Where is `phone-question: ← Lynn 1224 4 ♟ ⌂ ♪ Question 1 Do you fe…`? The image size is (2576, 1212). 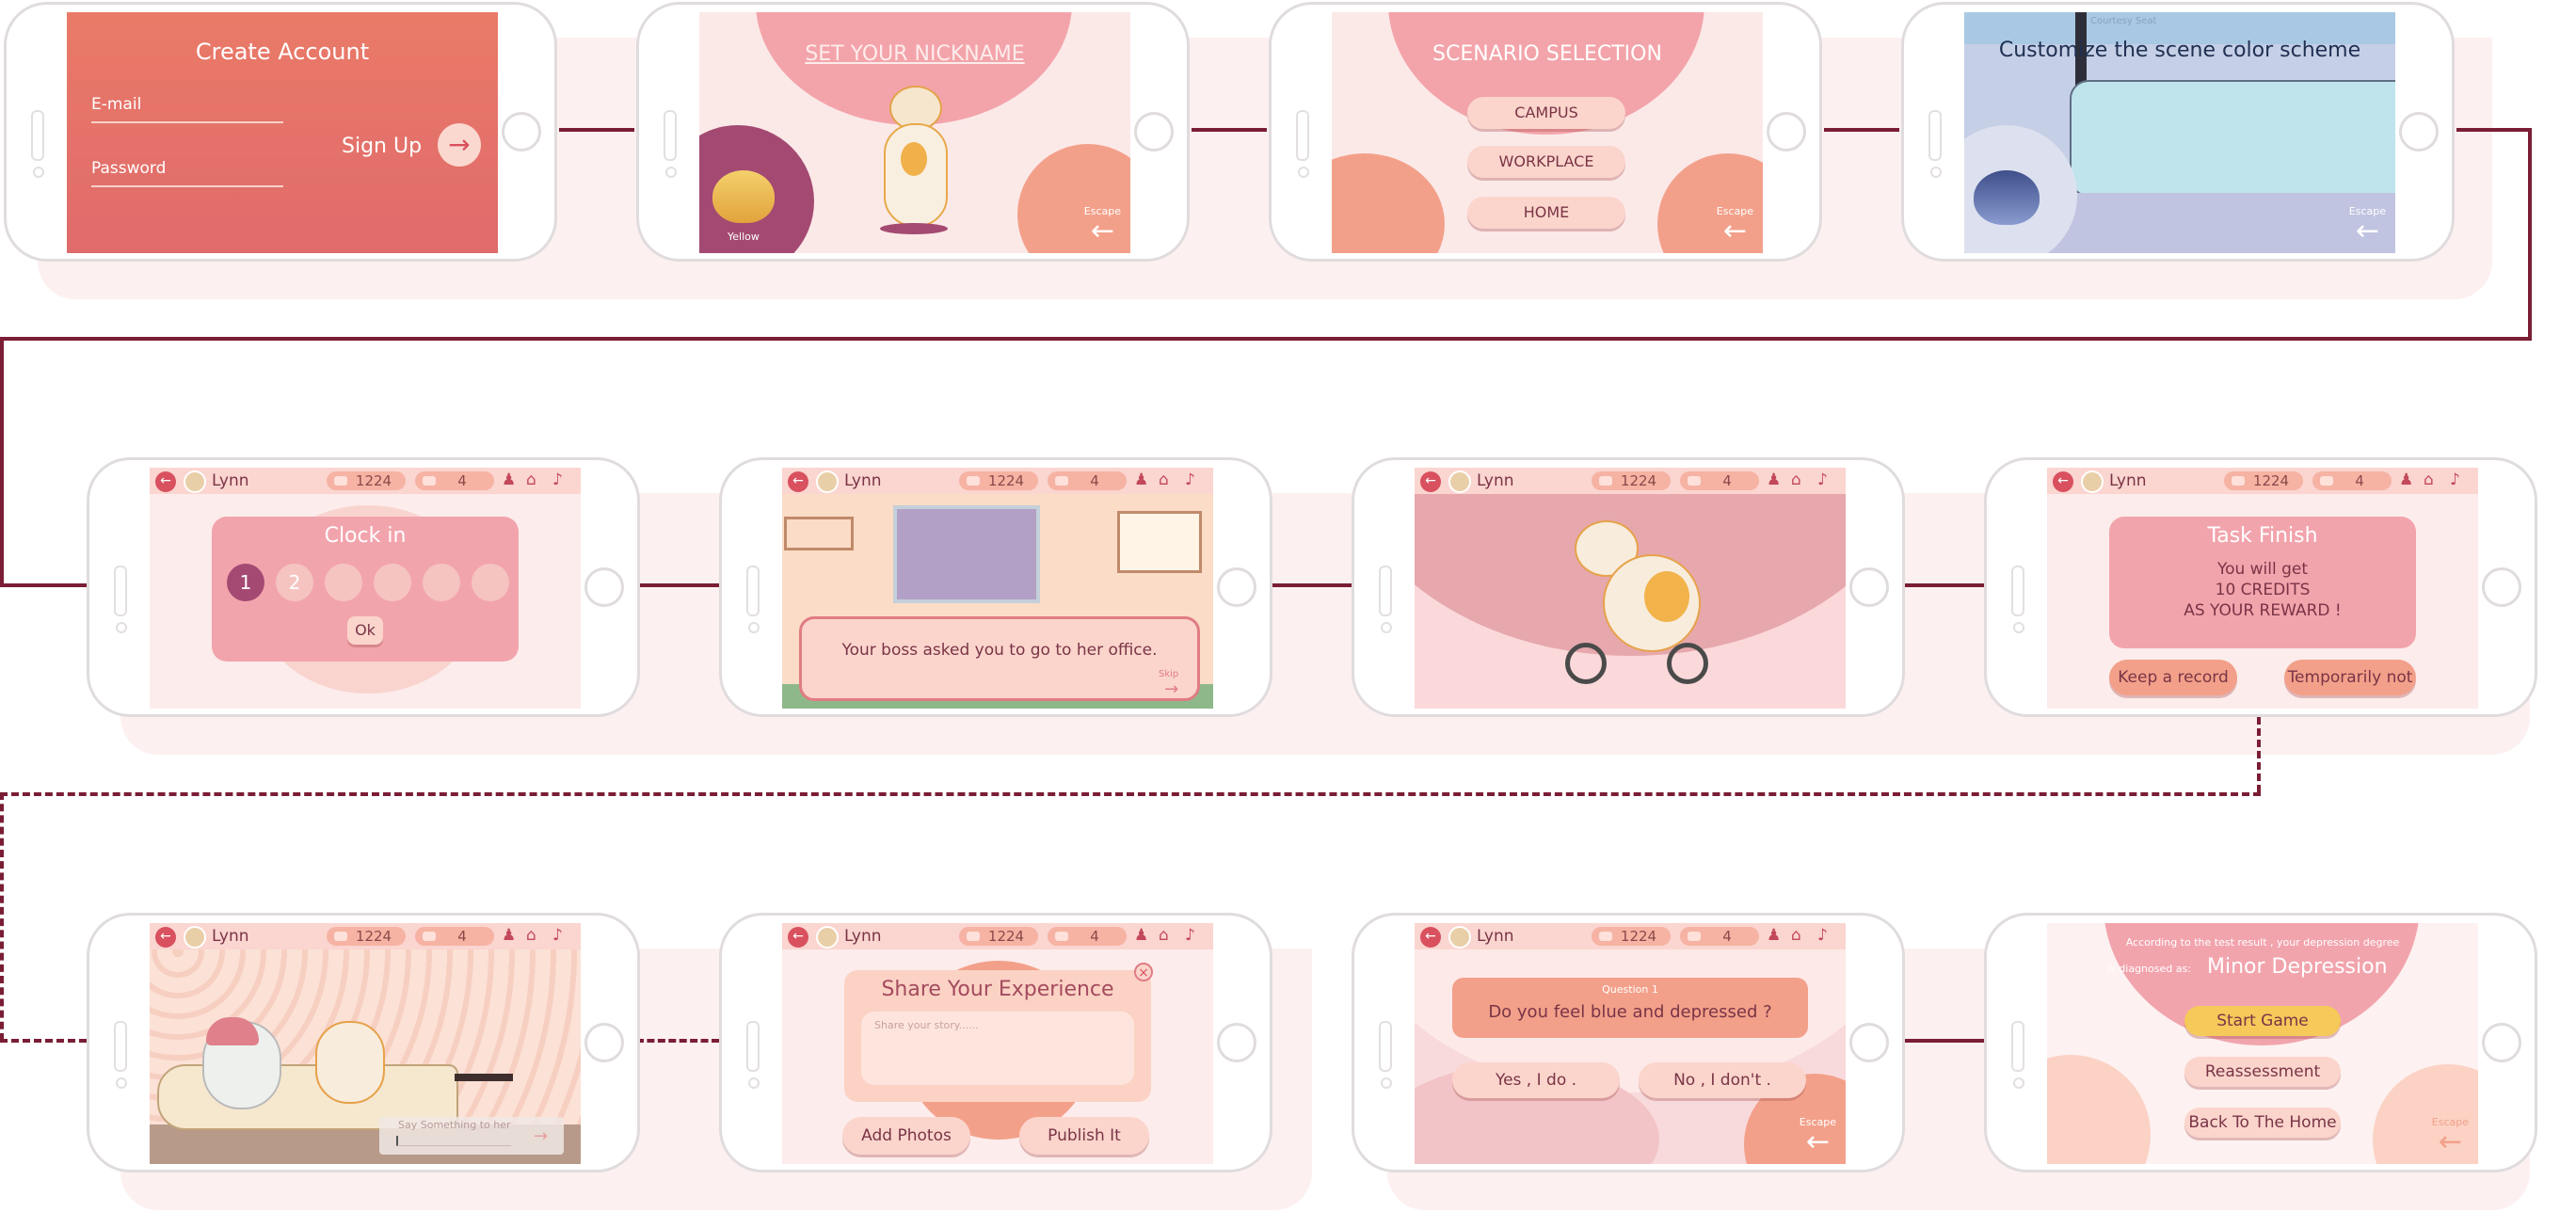 phone-question: ← Lynn 1224 4 ♟ ⌂ ♪ Question 1 Do you fe… is located at coordinates (1628, 1042).